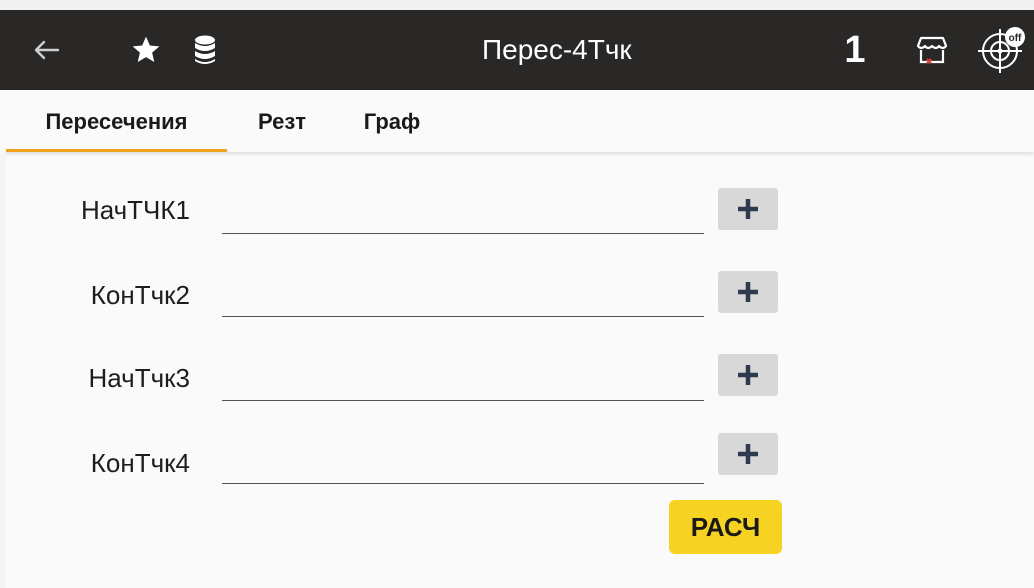 This screenshot has height=588, width=1034. Describe the element at coordinates (282, 121) in the screenshot. I see `tab-result: Резт` at that location.